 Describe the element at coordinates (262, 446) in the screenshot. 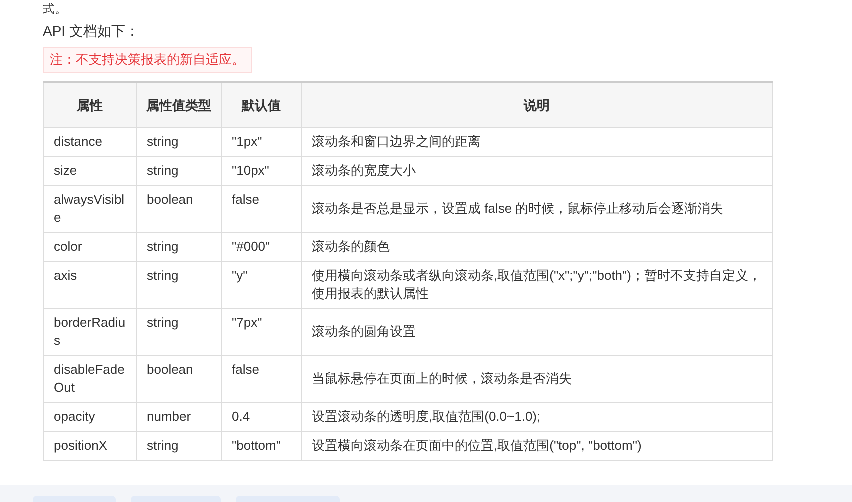

I see `default-cell: "bottom"` at that location.